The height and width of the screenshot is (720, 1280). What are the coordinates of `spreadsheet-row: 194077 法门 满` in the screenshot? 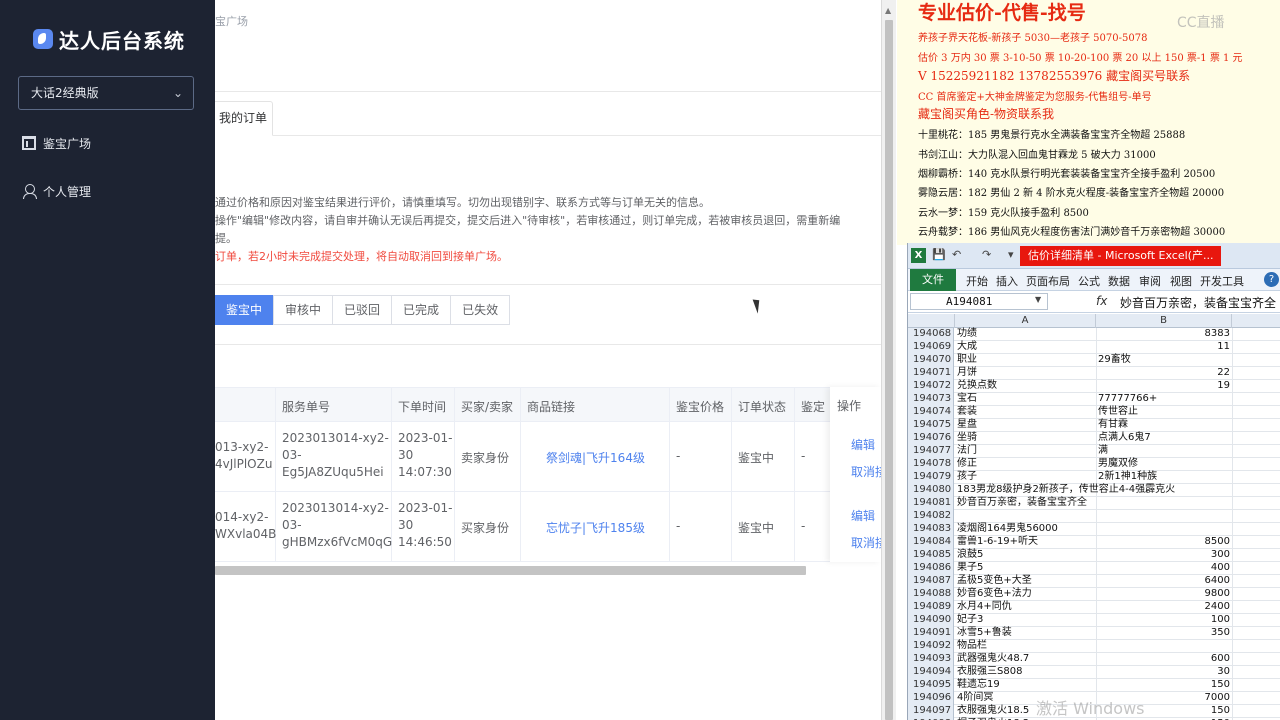 It's located at (1094, 451).